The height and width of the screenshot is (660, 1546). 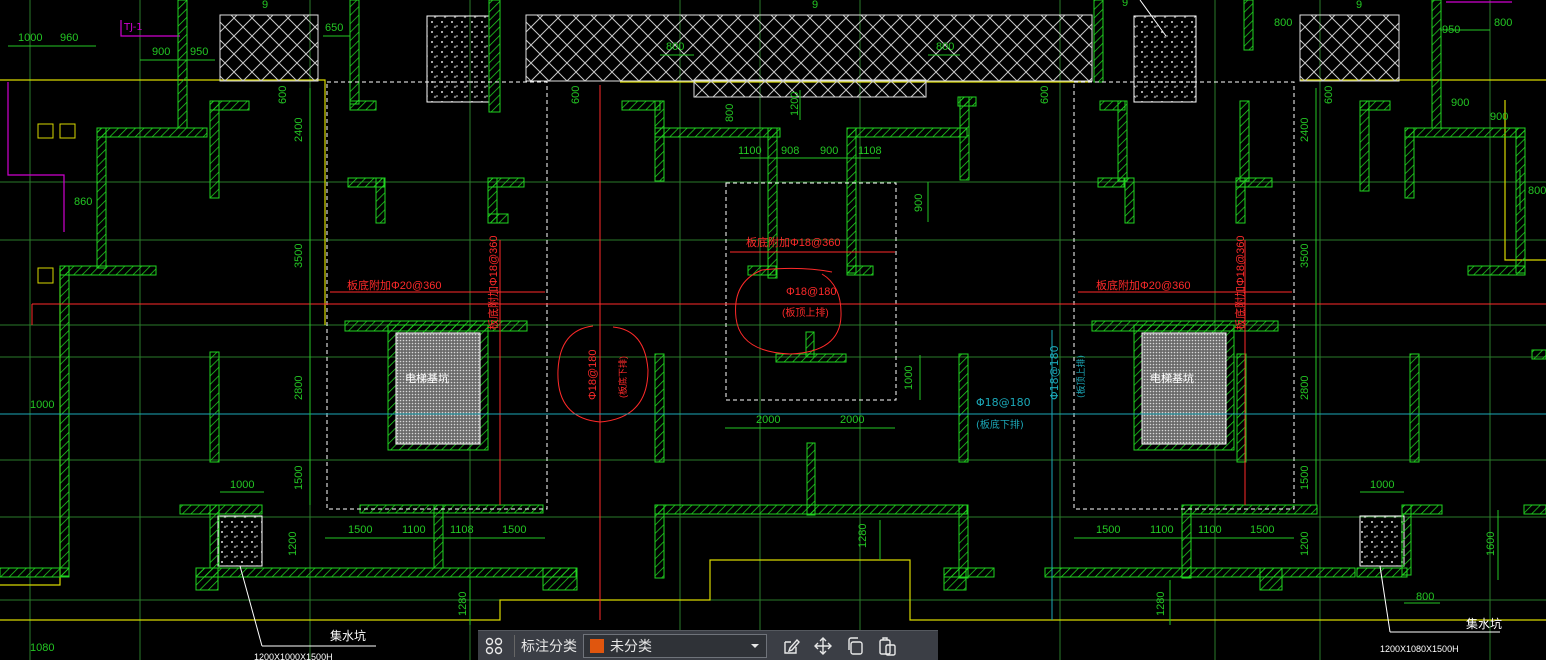 I want to click on chevron-down-icon, so click(x=755, y=646).